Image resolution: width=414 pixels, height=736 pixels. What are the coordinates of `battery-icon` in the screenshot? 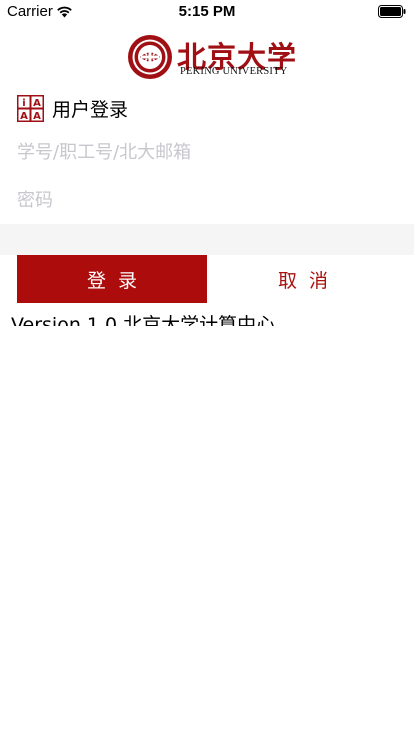 It's located at (392, 14).